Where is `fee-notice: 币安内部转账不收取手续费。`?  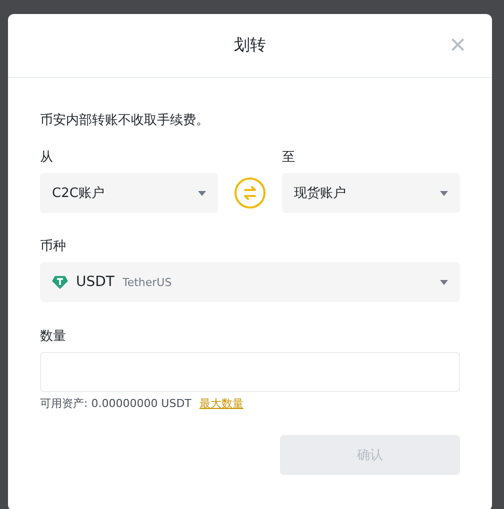
fee-notice: 币安内部转账不收取手续费。 is located at coordinates (125, 121).